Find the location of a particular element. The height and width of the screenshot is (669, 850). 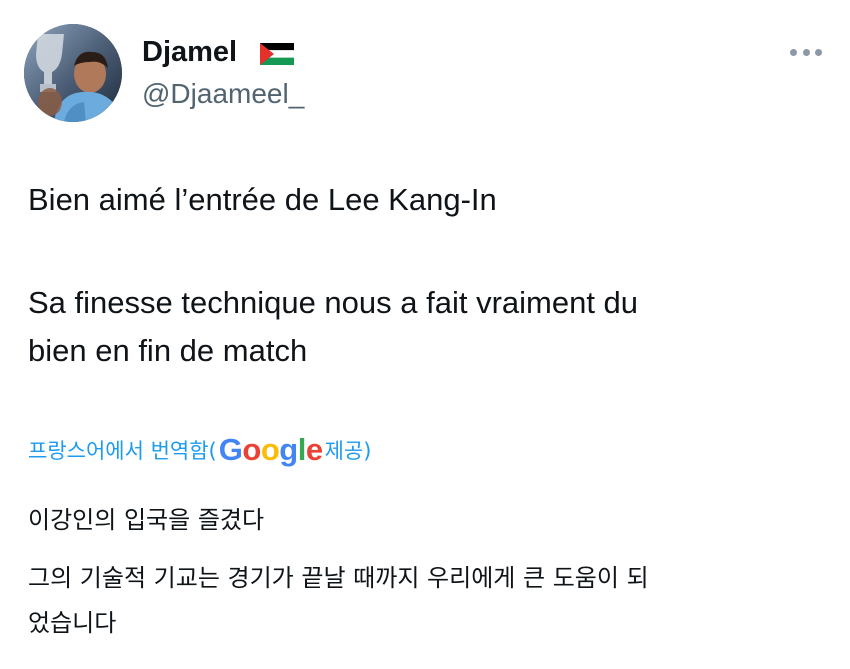

google-letter: g is located at coordinates (288, 449).